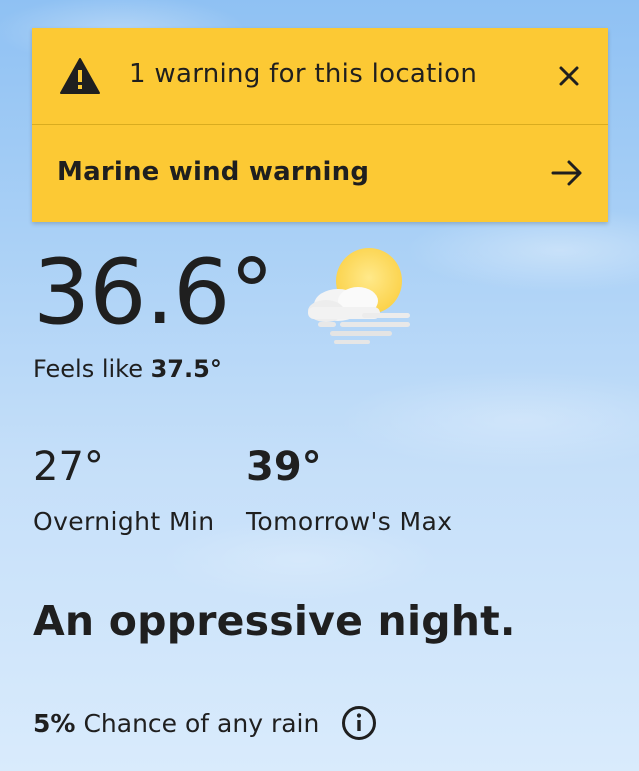  What do you see at coordinates (569, 76) in the screenshot?
I see `close-icon` at bounding box center [569, 76].